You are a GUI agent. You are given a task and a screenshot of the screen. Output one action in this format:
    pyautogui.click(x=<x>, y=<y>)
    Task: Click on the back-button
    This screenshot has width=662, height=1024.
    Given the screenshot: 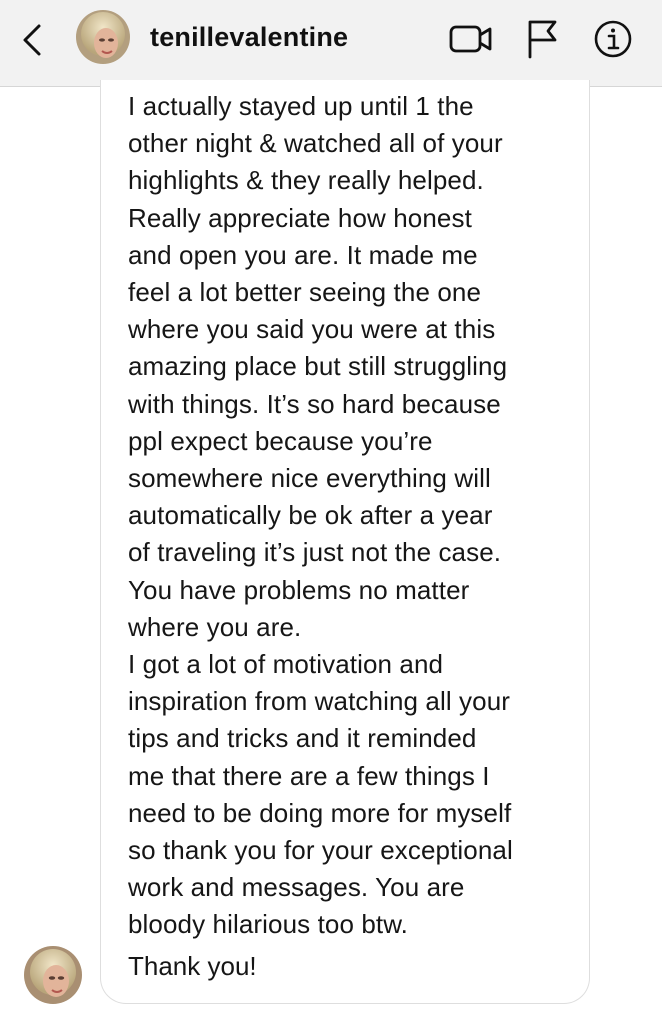 What is the action you would take?
    pyautogui.click(x=32, y=40)
    